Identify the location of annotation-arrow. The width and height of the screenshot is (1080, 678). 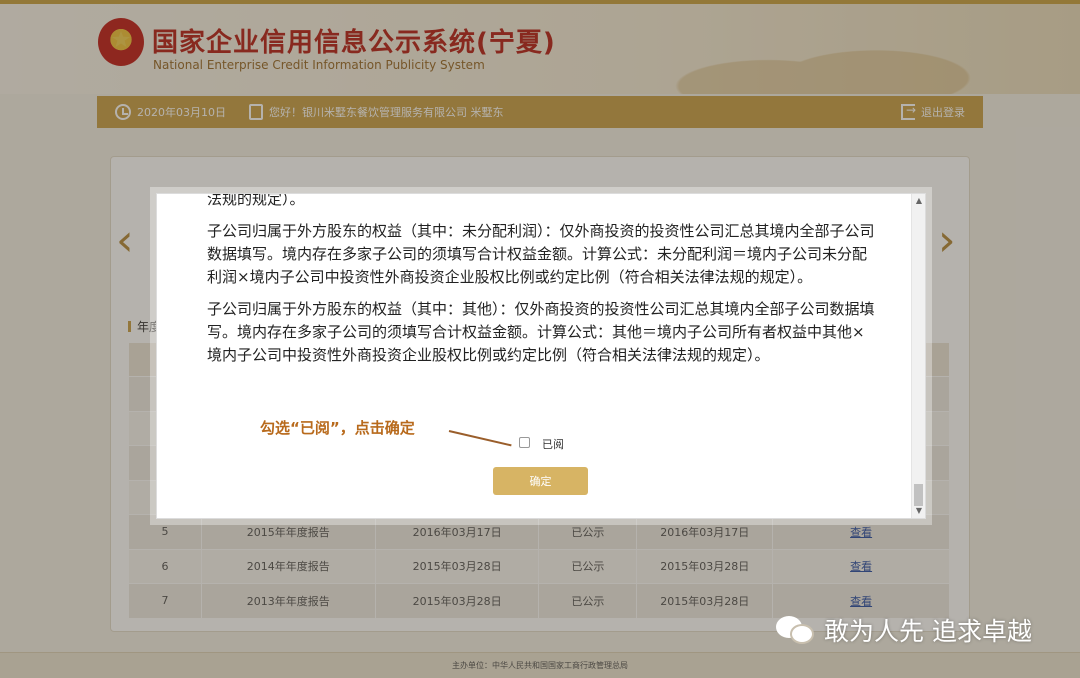
(480, 438).